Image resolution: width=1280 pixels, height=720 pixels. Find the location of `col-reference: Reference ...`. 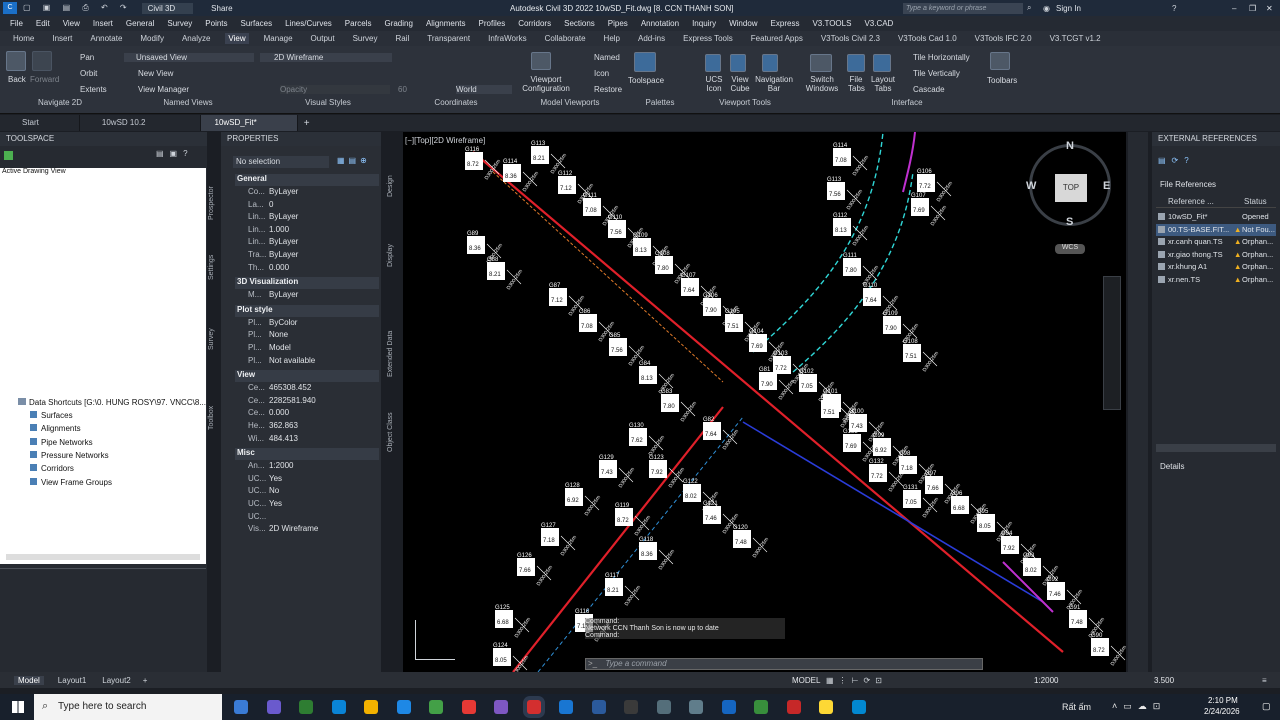

col-reference: Reference ... is located at coordinates (1191, 201).